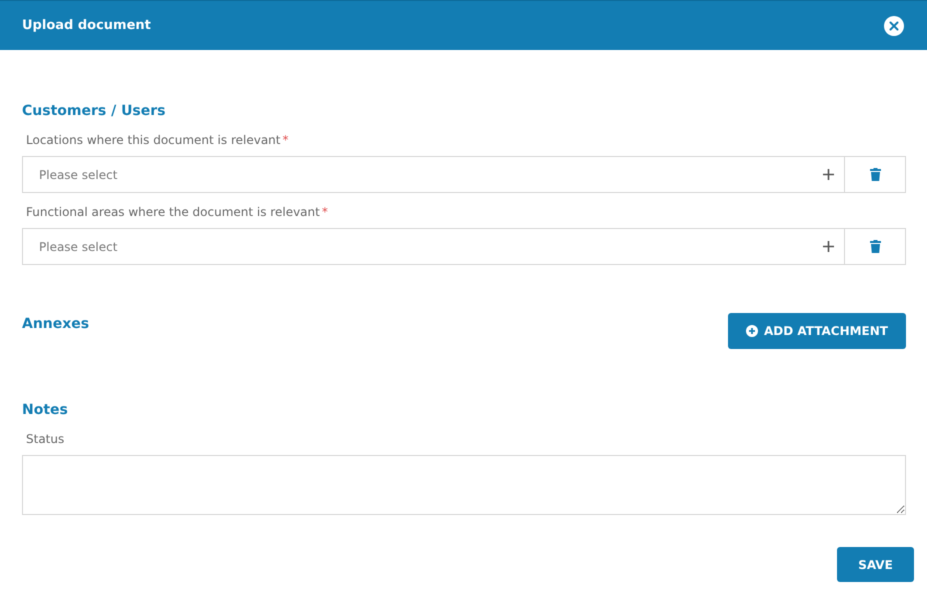 This screenshot has height=612, width=927. I want to click on field-label: Status, so click(45, 439).